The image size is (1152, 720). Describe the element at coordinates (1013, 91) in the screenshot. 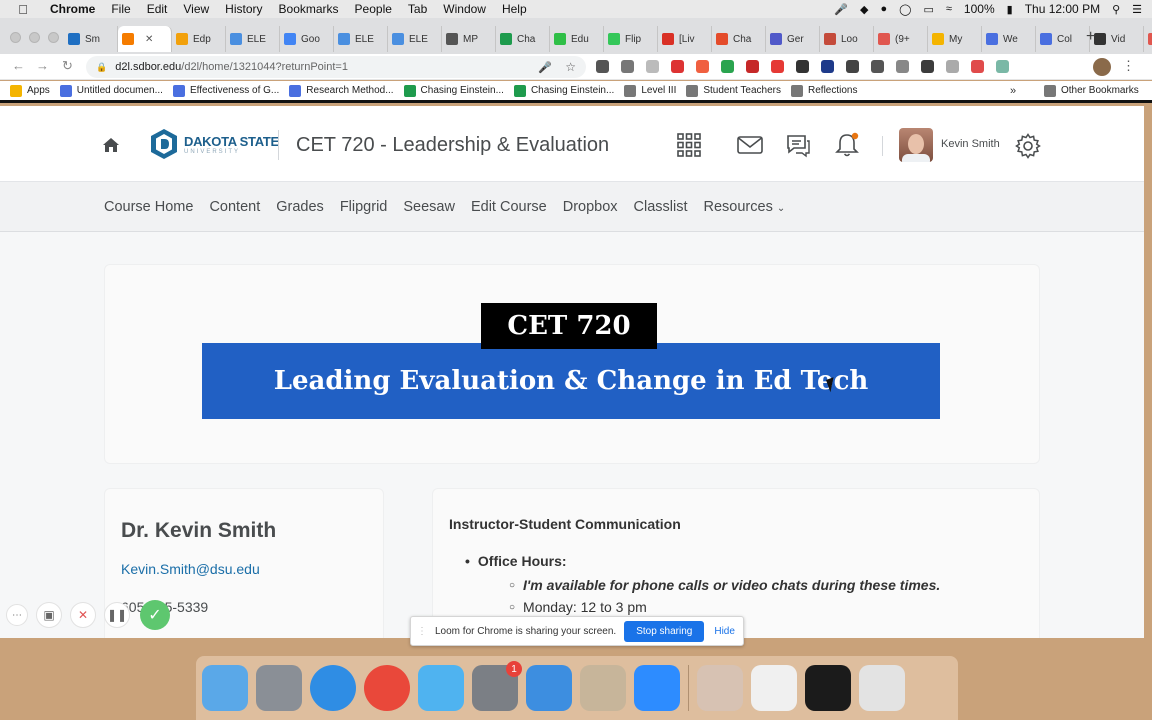

I see `more-bookmarks-chevron-icon: »` at that location.